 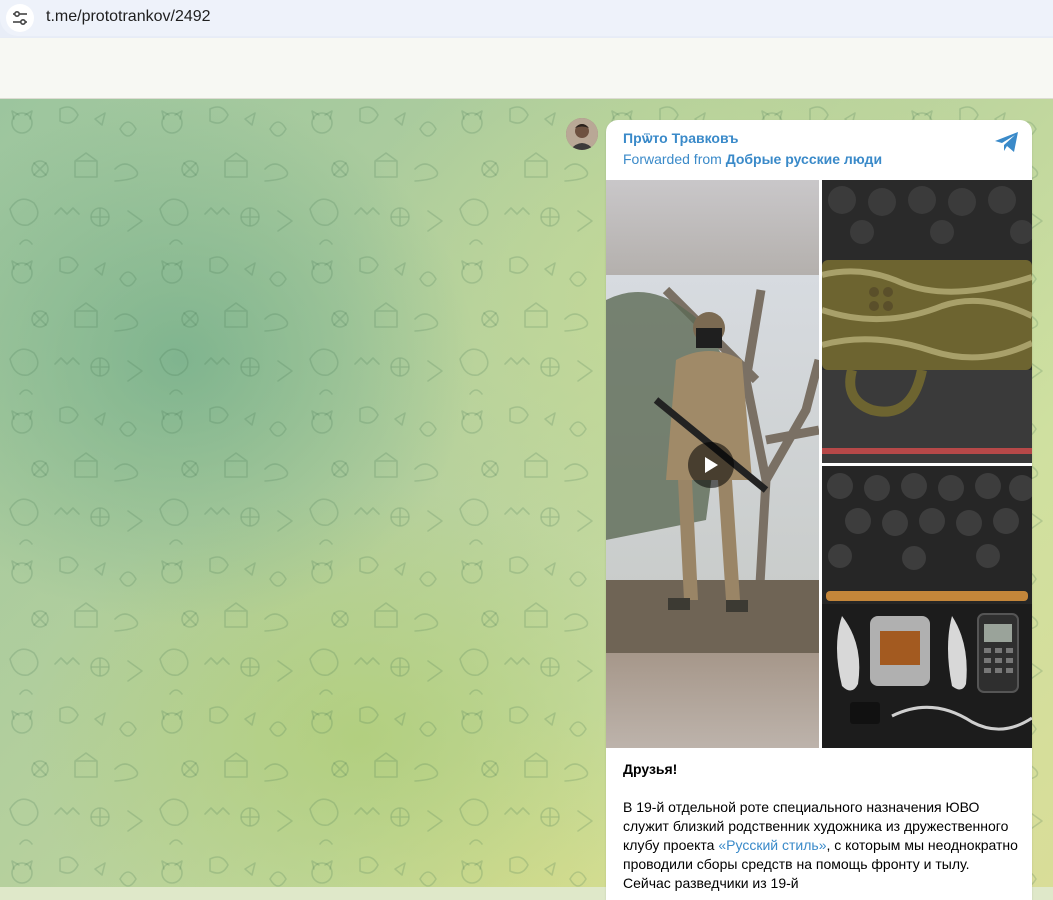 I want to click on message-greeting: Друзья!, so click(x=650, y=769).